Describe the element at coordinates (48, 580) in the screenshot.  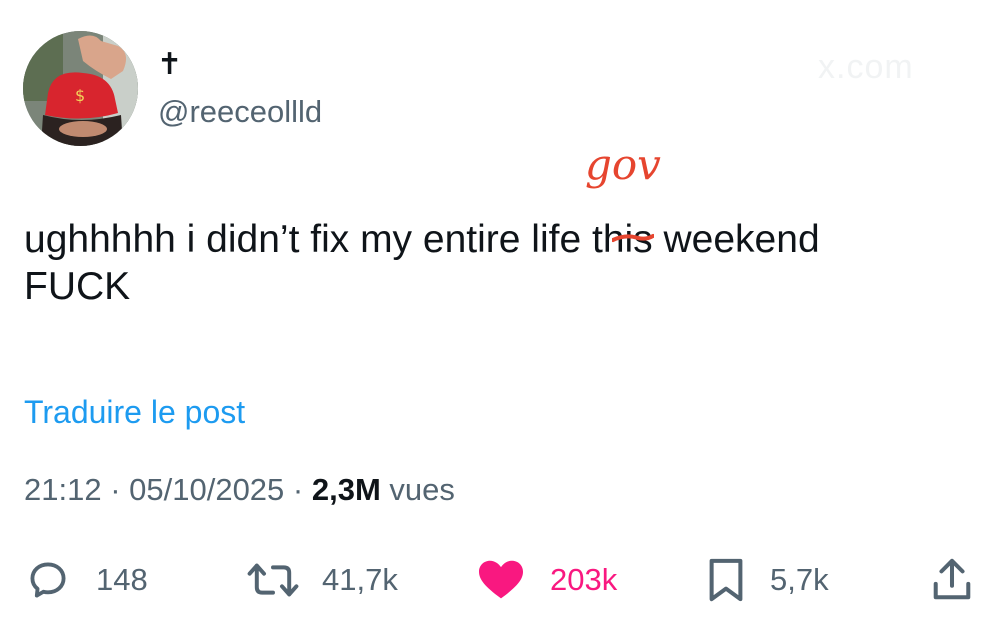
I see `reply-bubble-icon` at that location.